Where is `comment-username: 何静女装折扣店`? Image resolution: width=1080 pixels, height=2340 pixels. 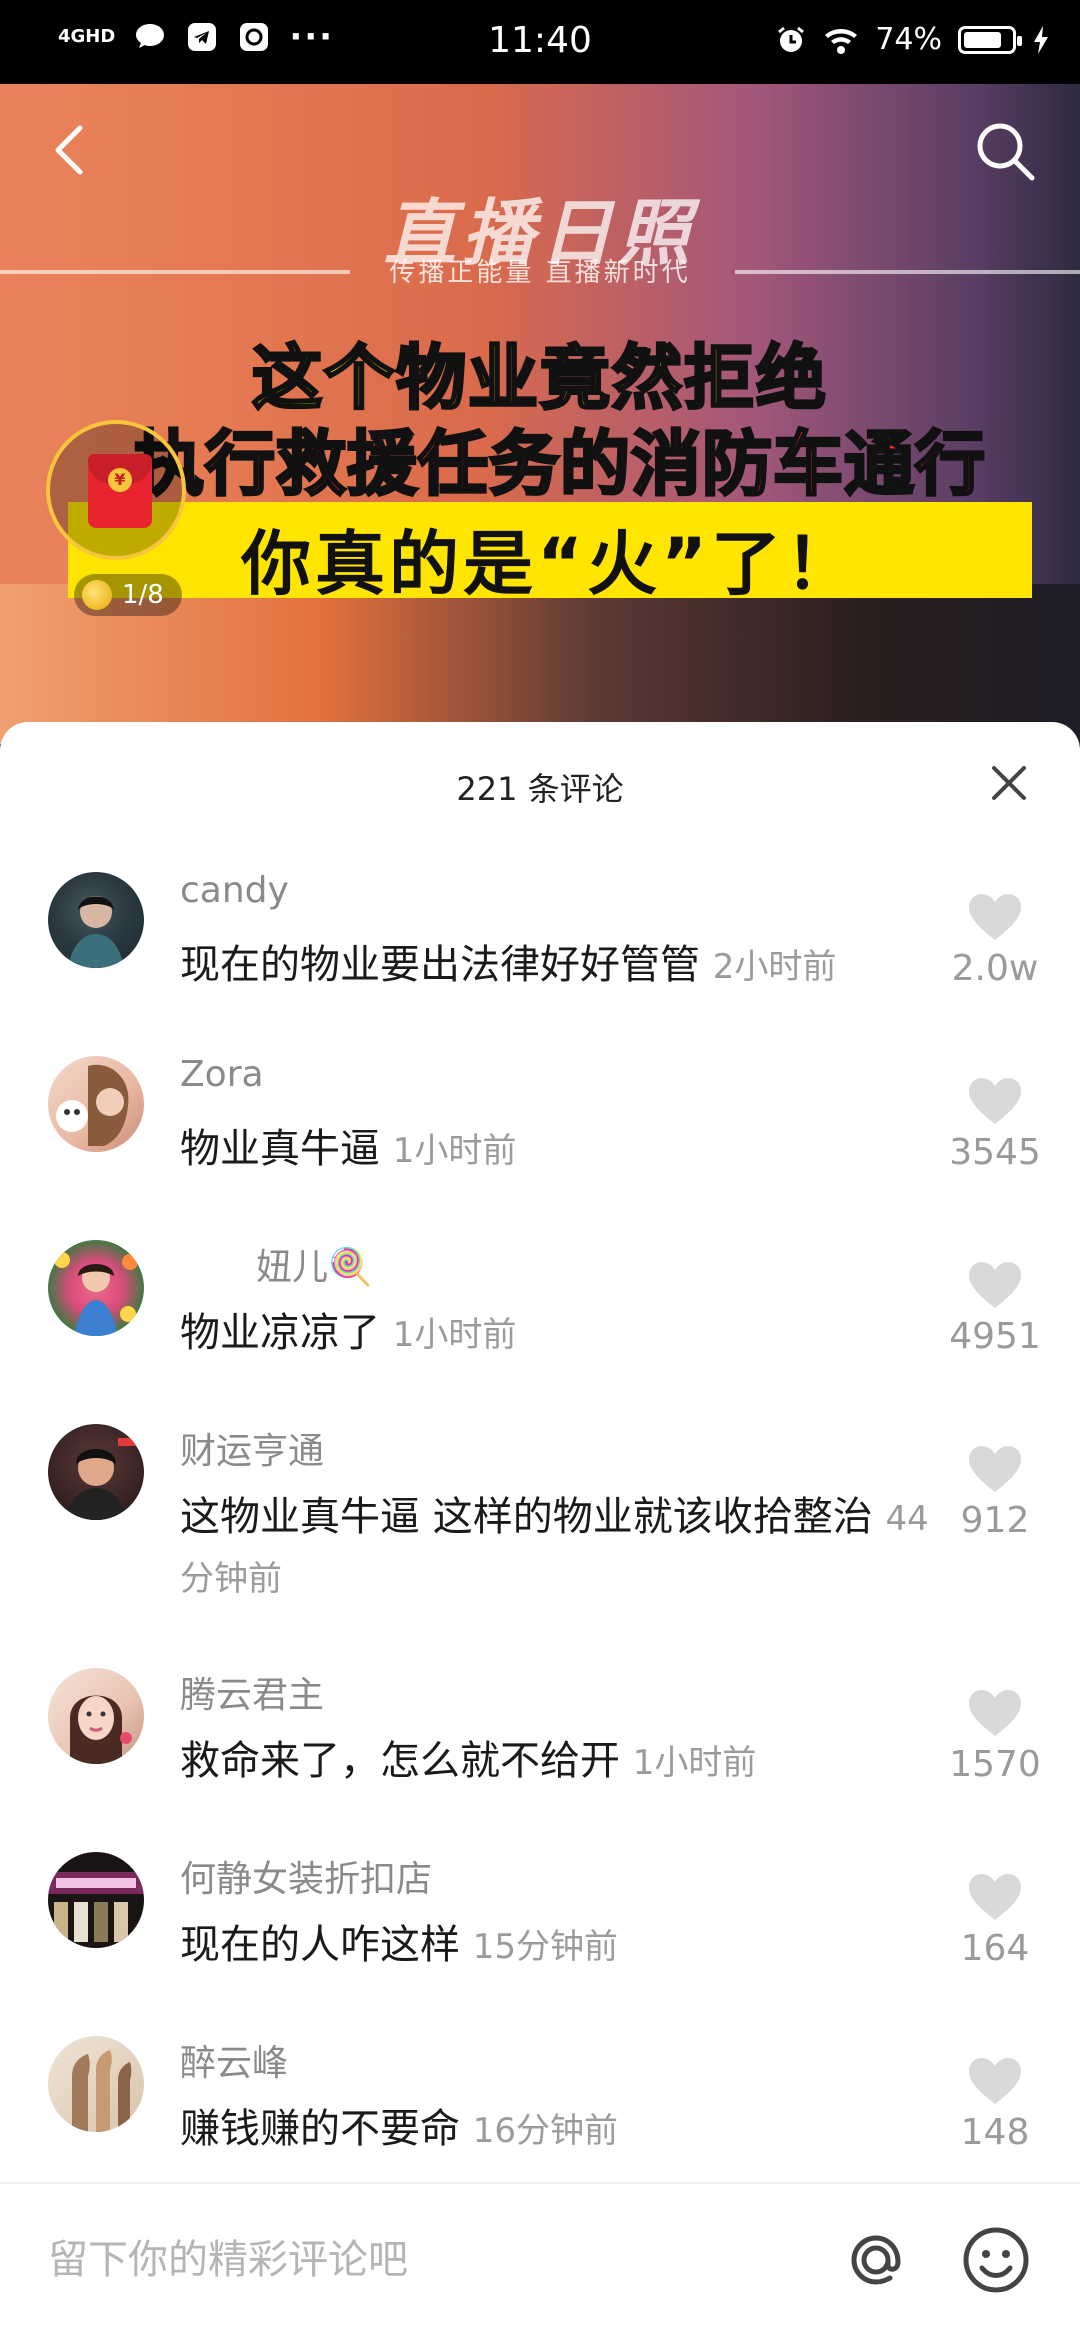
comment-username: 何静女装折扣店 is located at coordinates (306, 1876).